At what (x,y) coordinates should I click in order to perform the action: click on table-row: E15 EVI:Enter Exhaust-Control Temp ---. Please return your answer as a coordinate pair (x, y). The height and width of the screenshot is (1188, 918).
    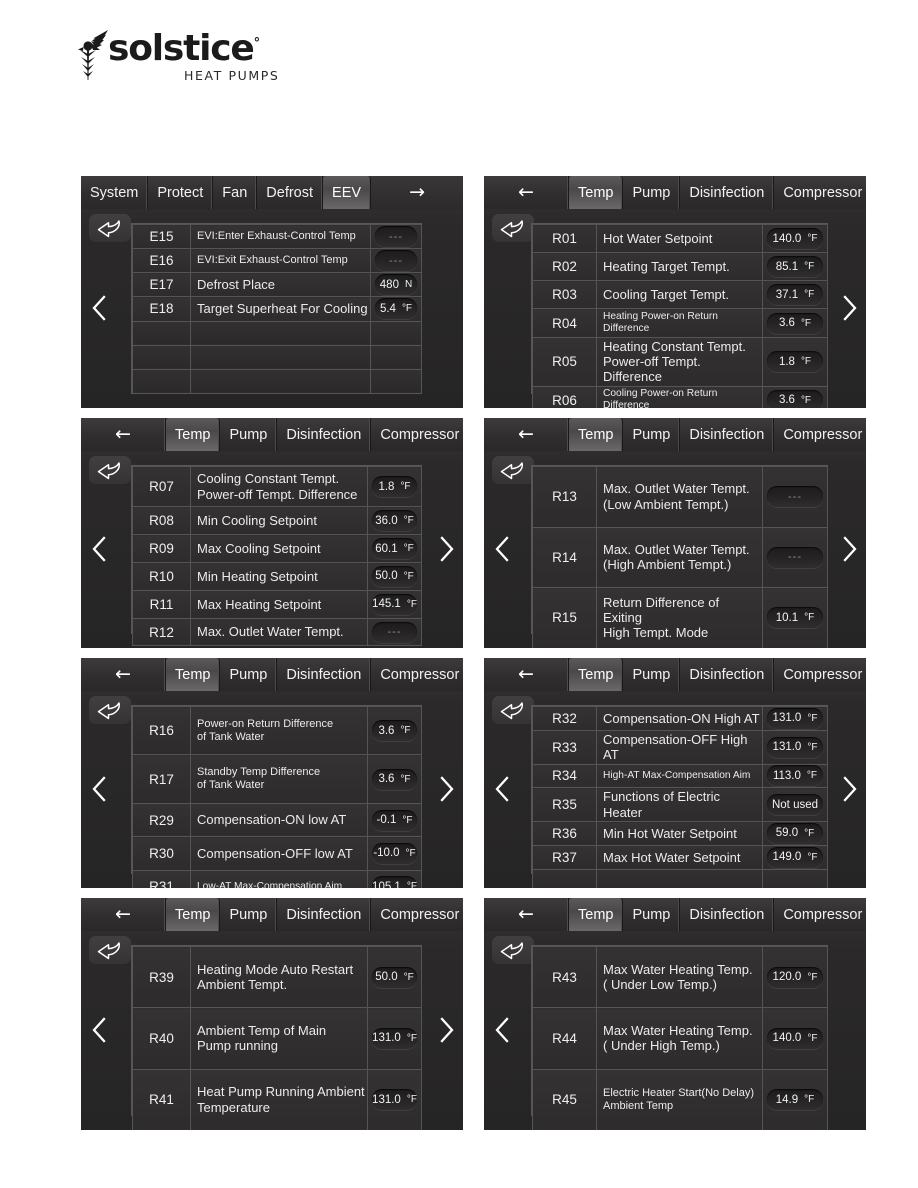
    Looking at the image, I should click on (277, 236).